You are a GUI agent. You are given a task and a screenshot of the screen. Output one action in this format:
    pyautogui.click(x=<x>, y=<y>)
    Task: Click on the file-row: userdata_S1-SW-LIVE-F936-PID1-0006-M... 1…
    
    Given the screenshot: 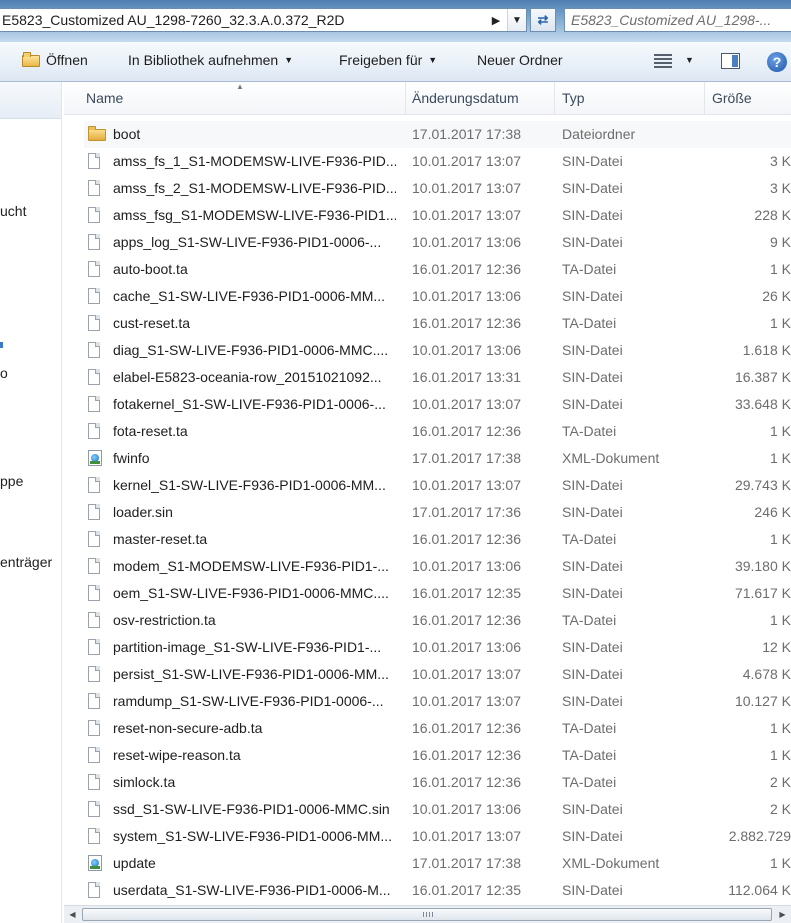 What is the action you would take?
    pyautogui.click(x=437, y=890)
    